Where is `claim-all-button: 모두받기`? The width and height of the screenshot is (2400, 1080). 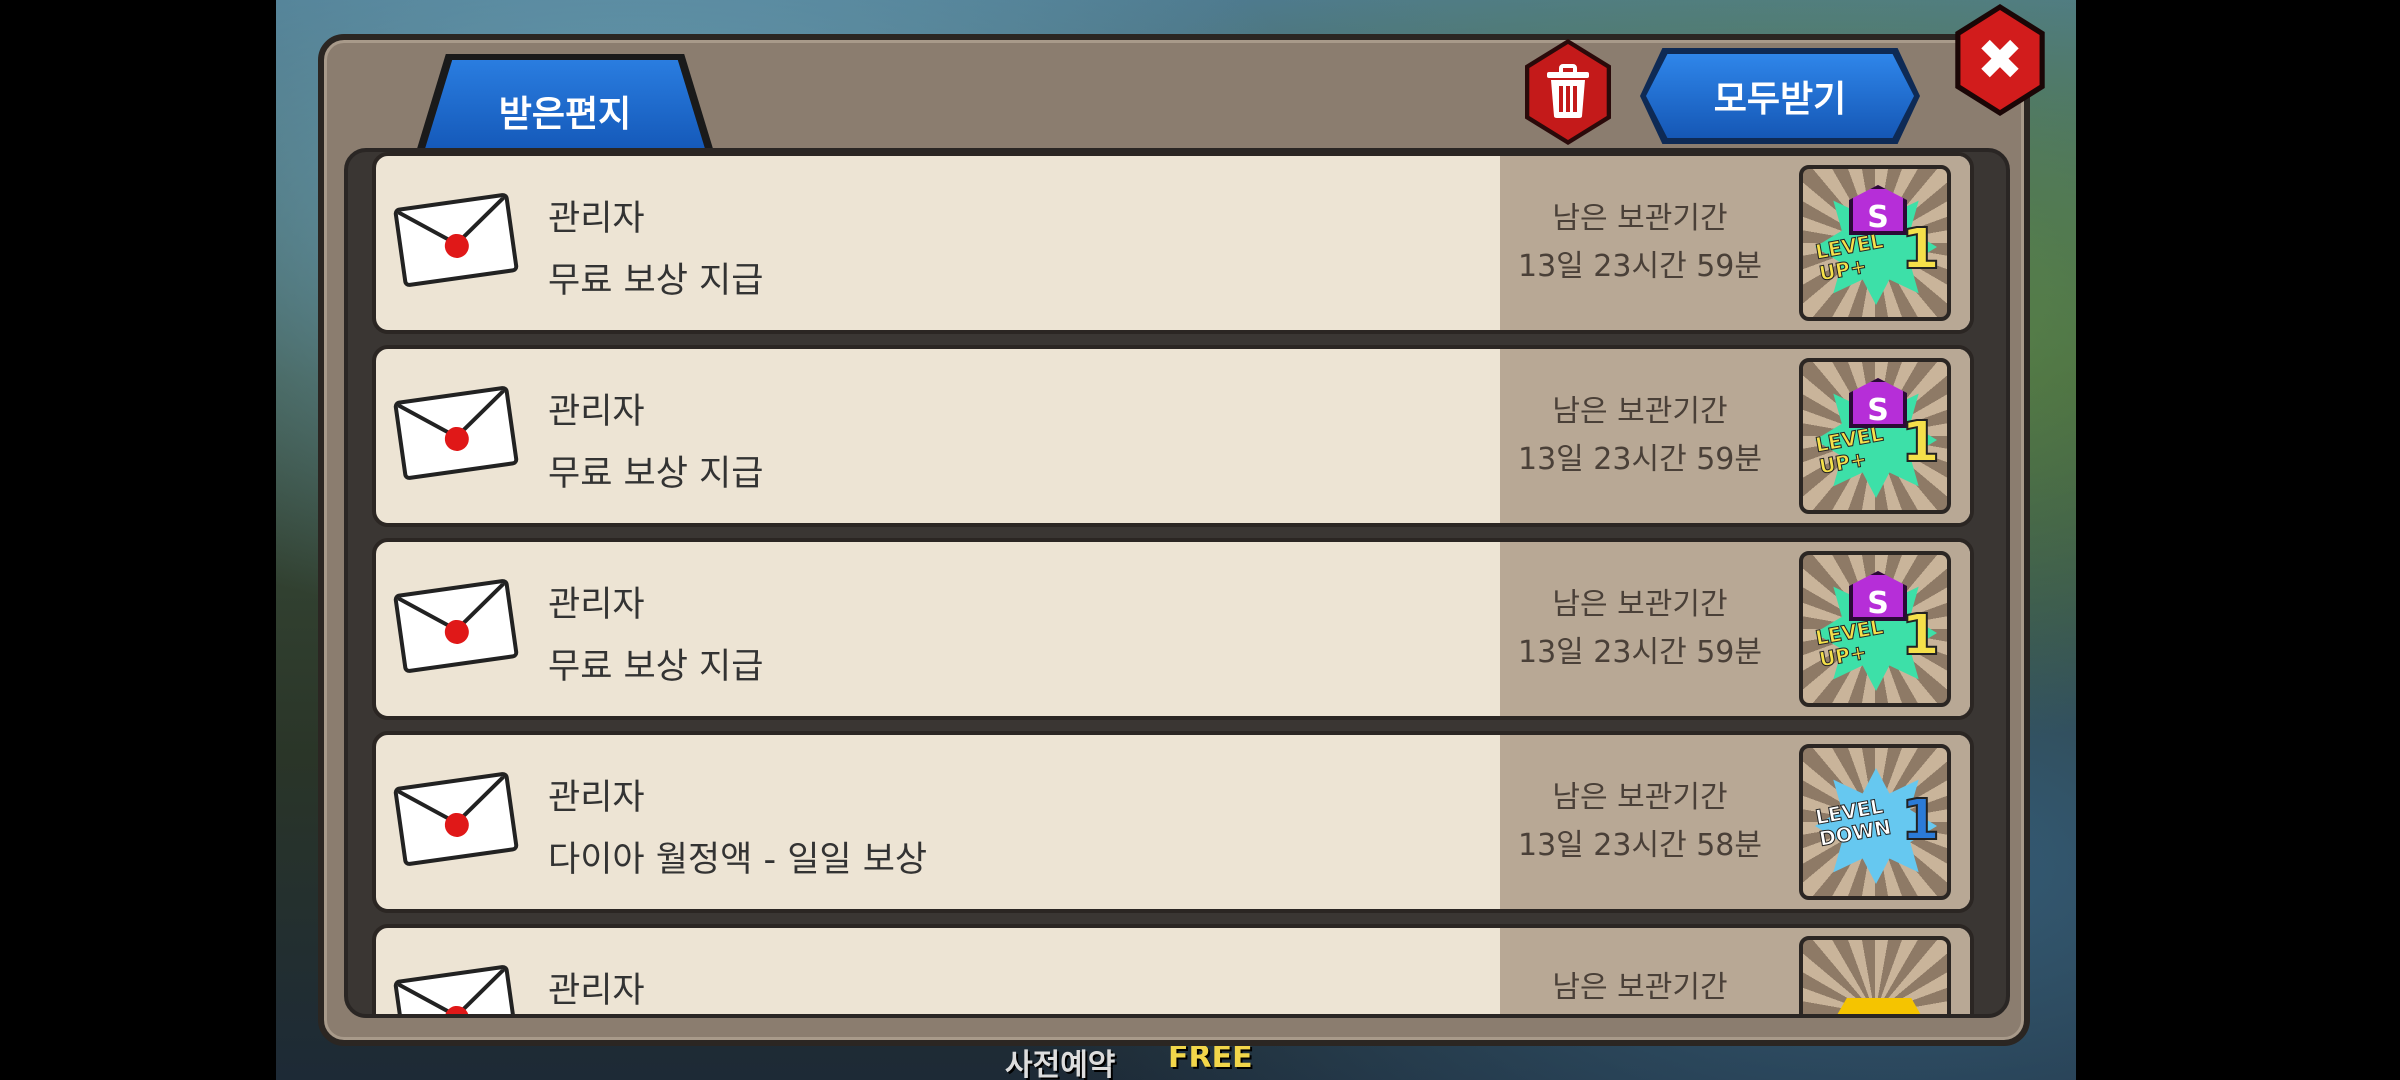 claim-all-button: 모두받기 is located at coordinates (1780, 96).